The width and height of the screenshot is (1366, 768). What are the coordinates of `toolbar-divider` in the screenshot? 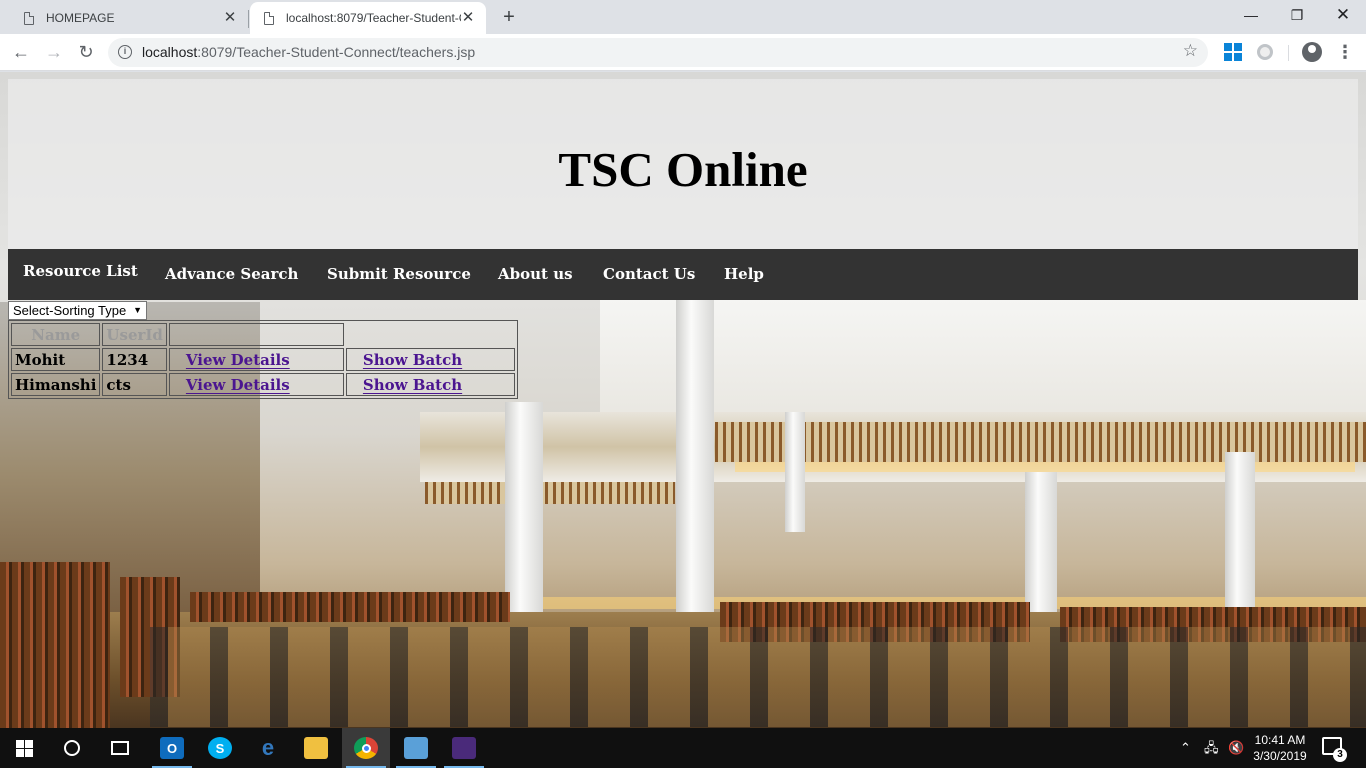 It's located at (1288, 53).